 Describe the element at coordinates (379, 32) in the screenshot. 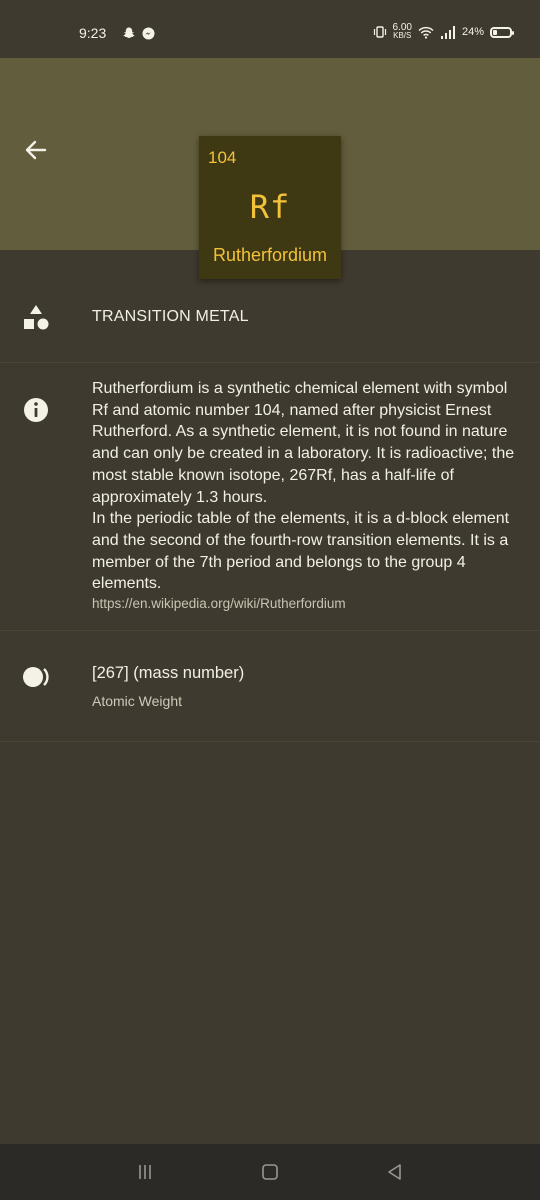

I see `vibrate-icon` at that location.